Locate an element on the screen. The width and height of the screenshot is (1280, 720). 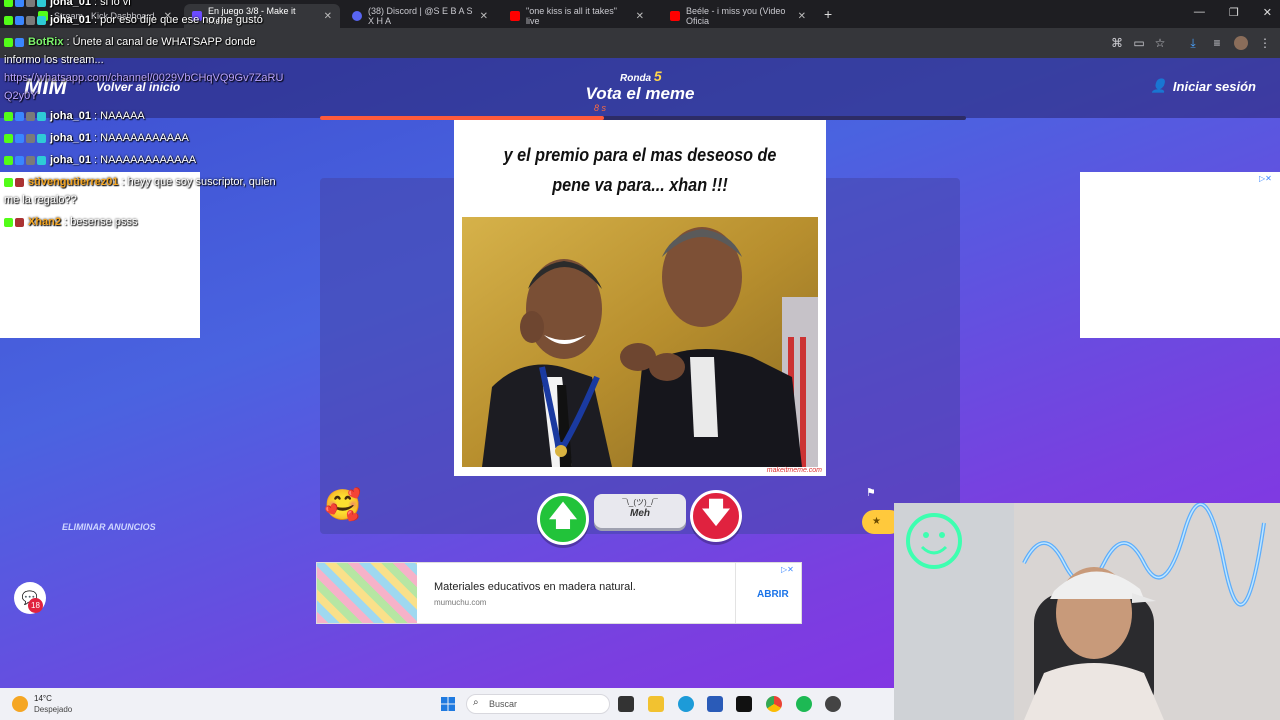
chat-text: : por eso dije que ese no me gustó is located at coordinates (178, 20).